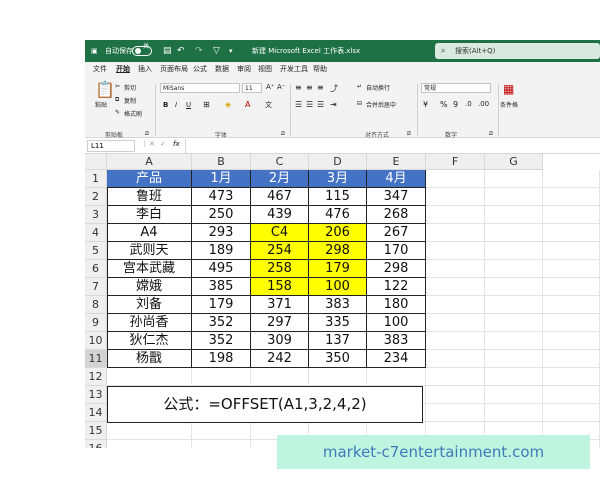 The image size is (600, 480). Describe the element at coordinates (96, 377) in the screenshot. I see `row-header-12: 12` at that location.